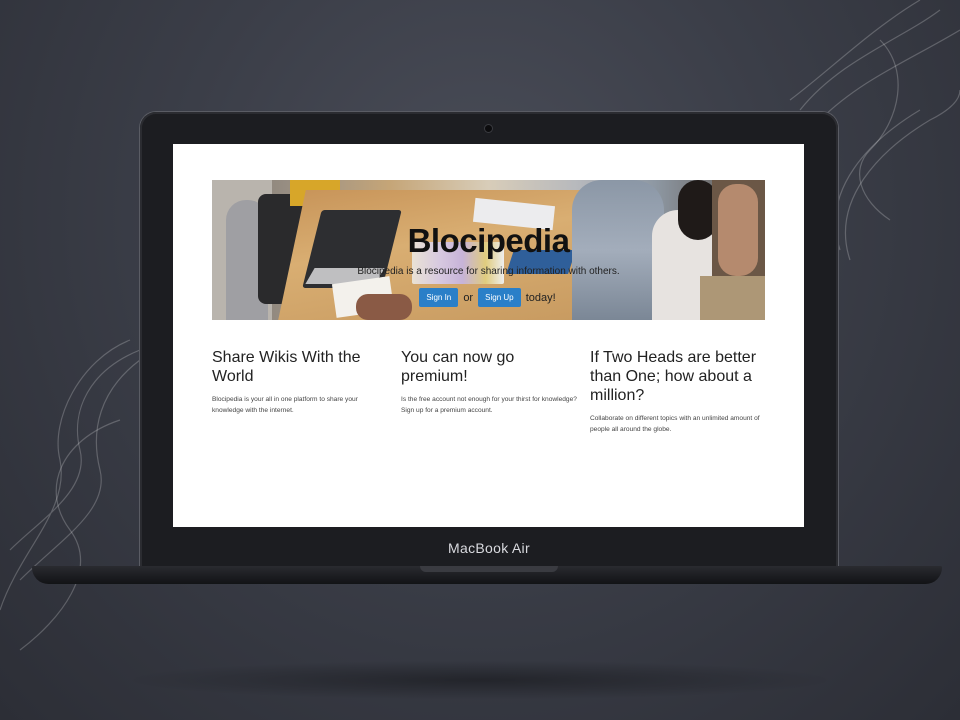 This screenshot has width=960, height=720. I want to click on camera-icon, so click(488, 128).